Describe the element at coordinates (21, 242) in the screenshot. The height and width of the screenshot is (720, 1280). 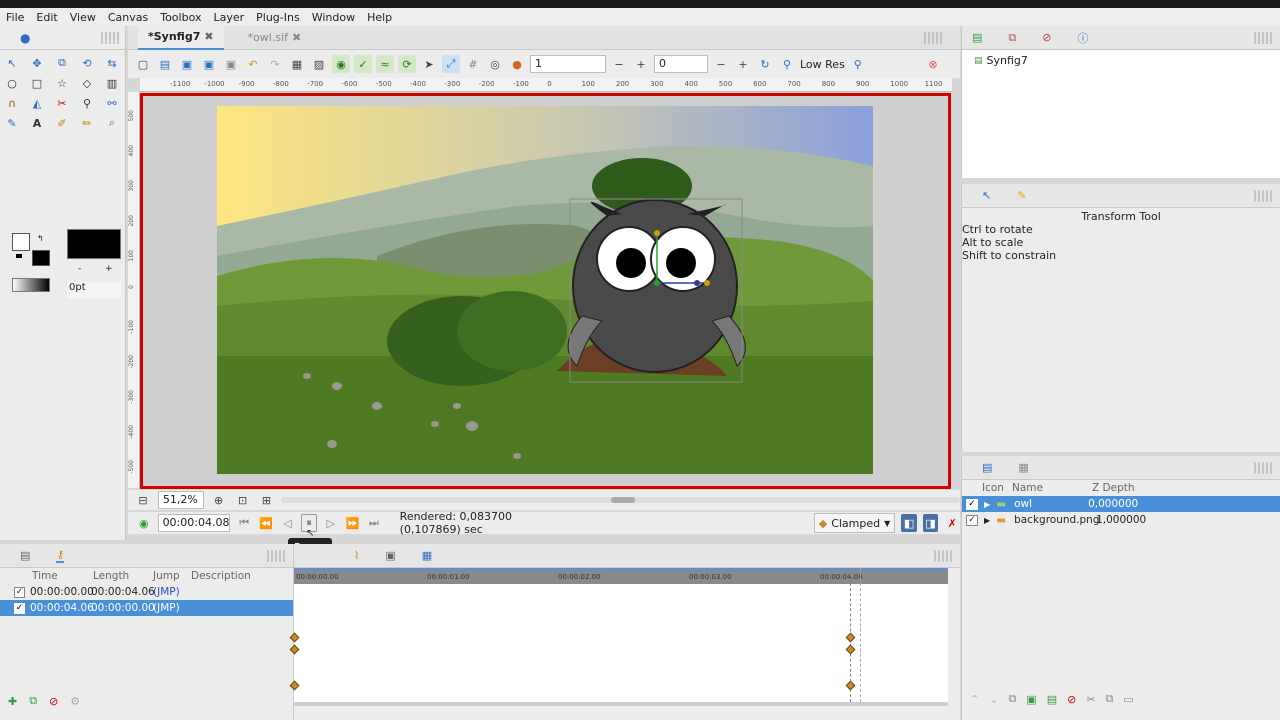
I see `outline-color-swatch` at that location.